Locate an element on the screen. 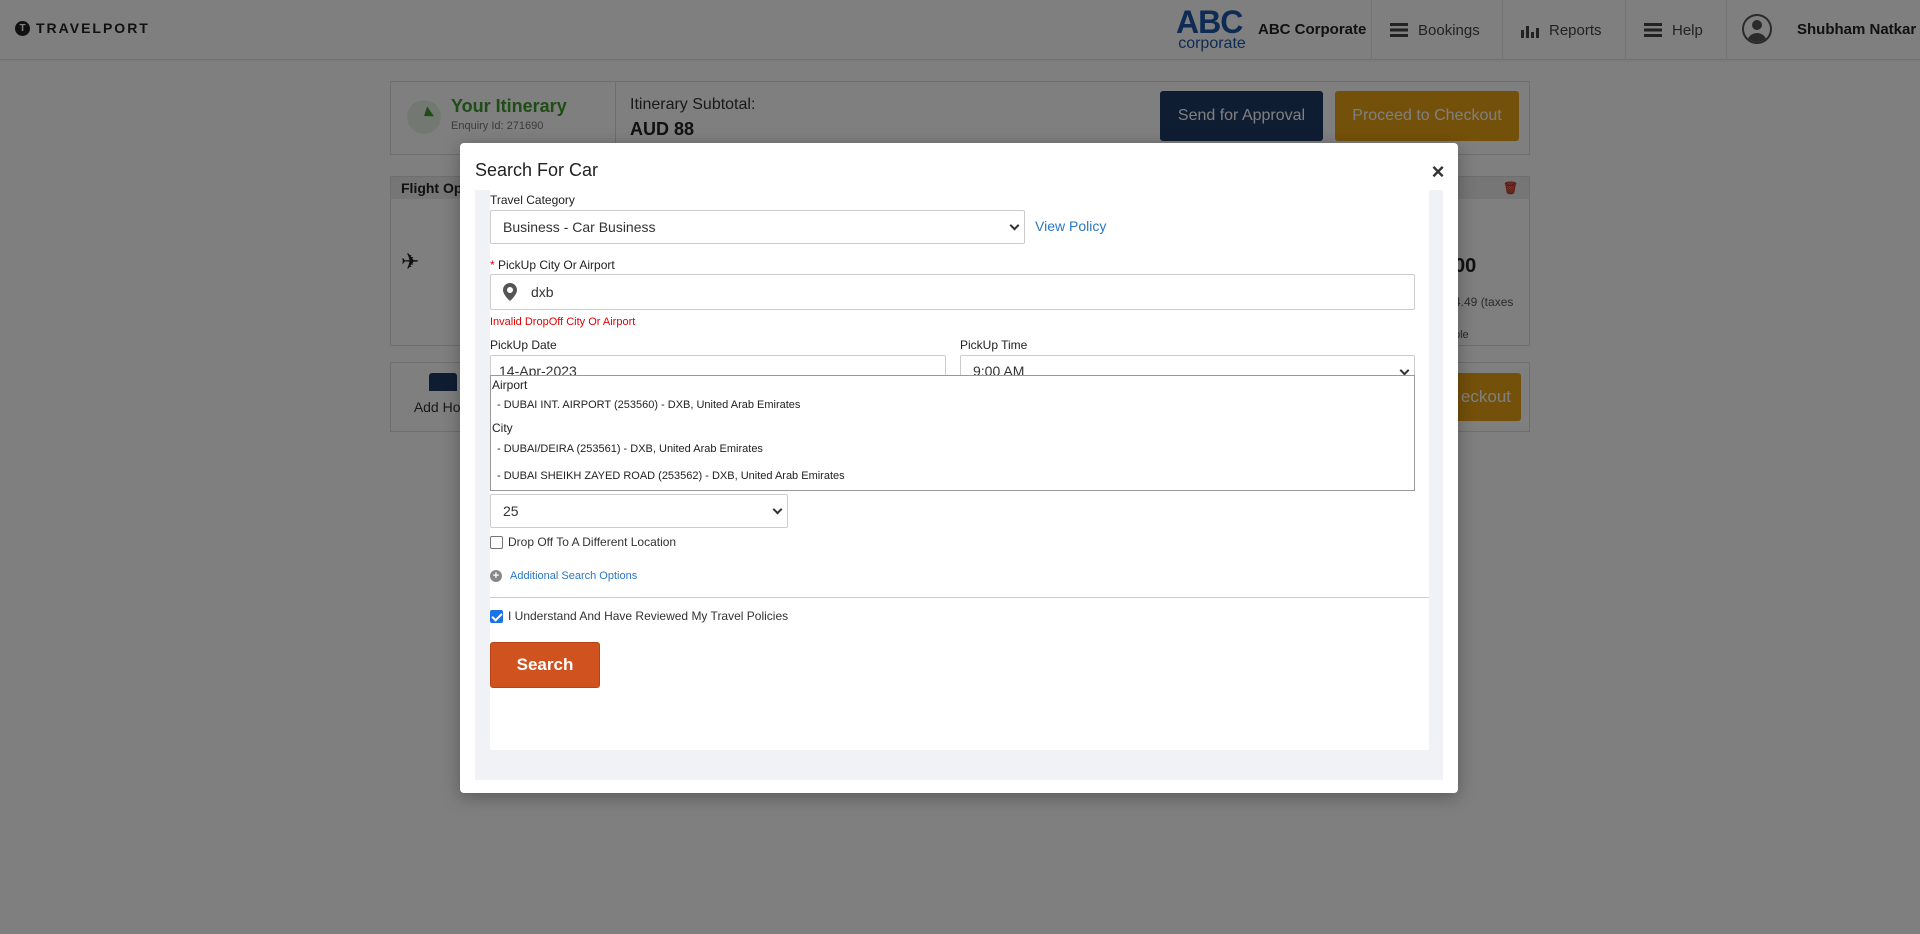 This screenshot has height=934, width=1920. pickup-time-label: PickUp Time is located at coordinates (994, 345).